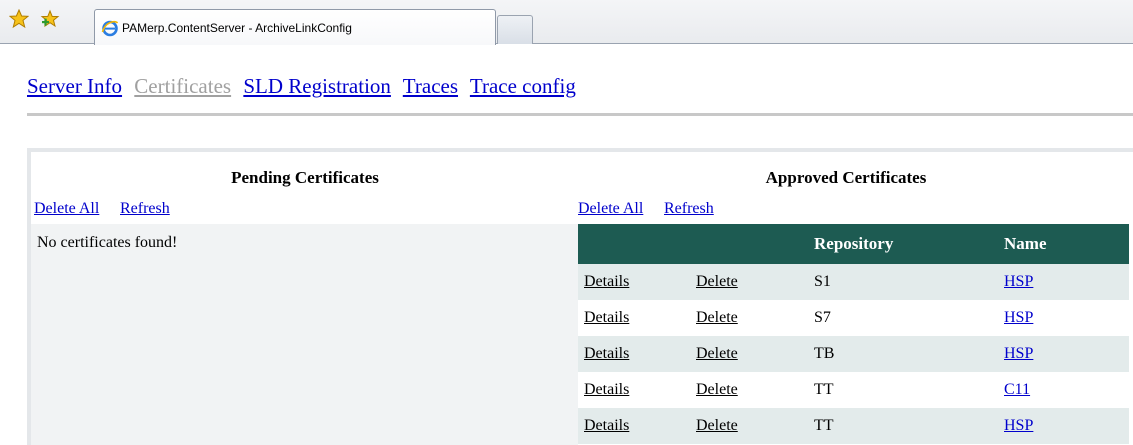  What do you see at coordinates (1064, 244) in the screenshot?
I see `column-header-name: Name` at bounding box center [1064, 244].